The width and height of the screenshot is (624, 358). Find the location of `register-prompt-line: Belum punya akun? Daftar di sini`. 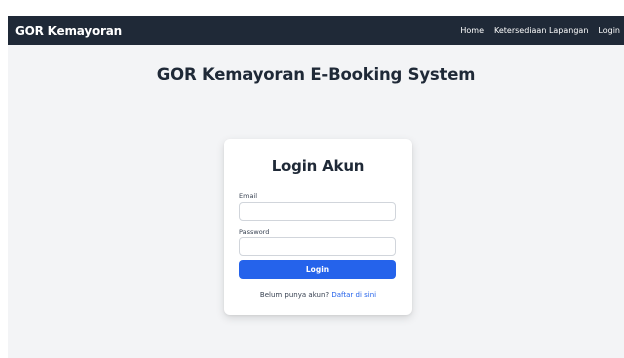

register-prompt-line: Belum punya akun? Daftar di sini is located at coordinates (318, 295).